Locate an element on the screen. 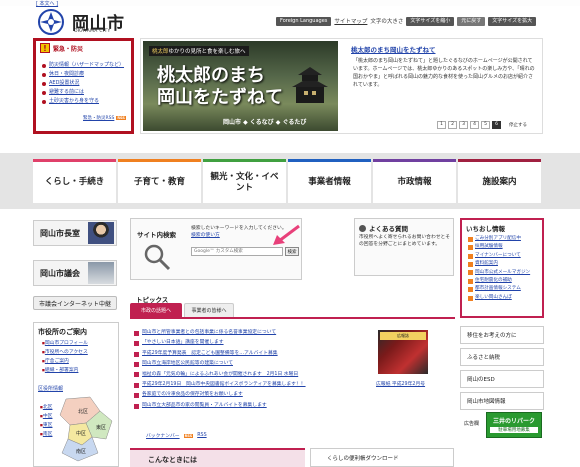 The image size is (580, 467). search-input is located at coordinates (237, 251).